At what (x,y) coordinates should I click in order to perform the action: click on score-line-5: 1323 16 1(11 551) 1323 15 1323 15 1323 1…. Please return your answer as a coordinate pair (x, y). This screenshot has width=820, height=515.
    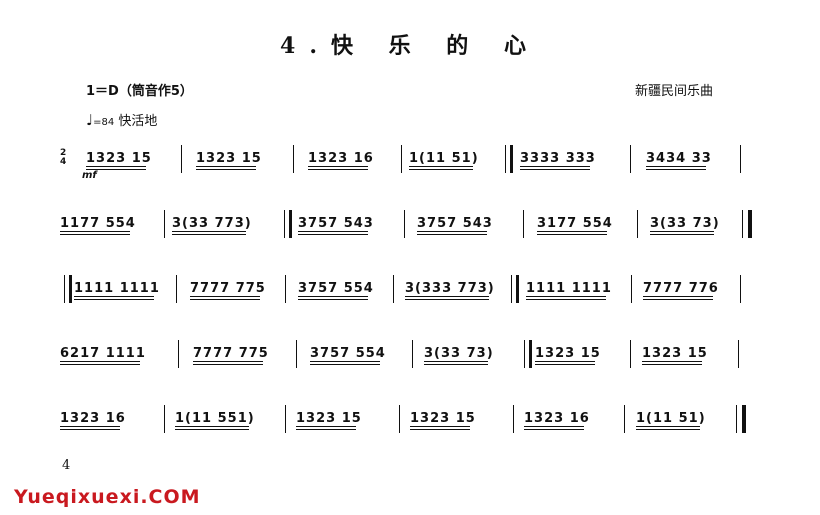
    Looking at the image, I should click on (405, 423).